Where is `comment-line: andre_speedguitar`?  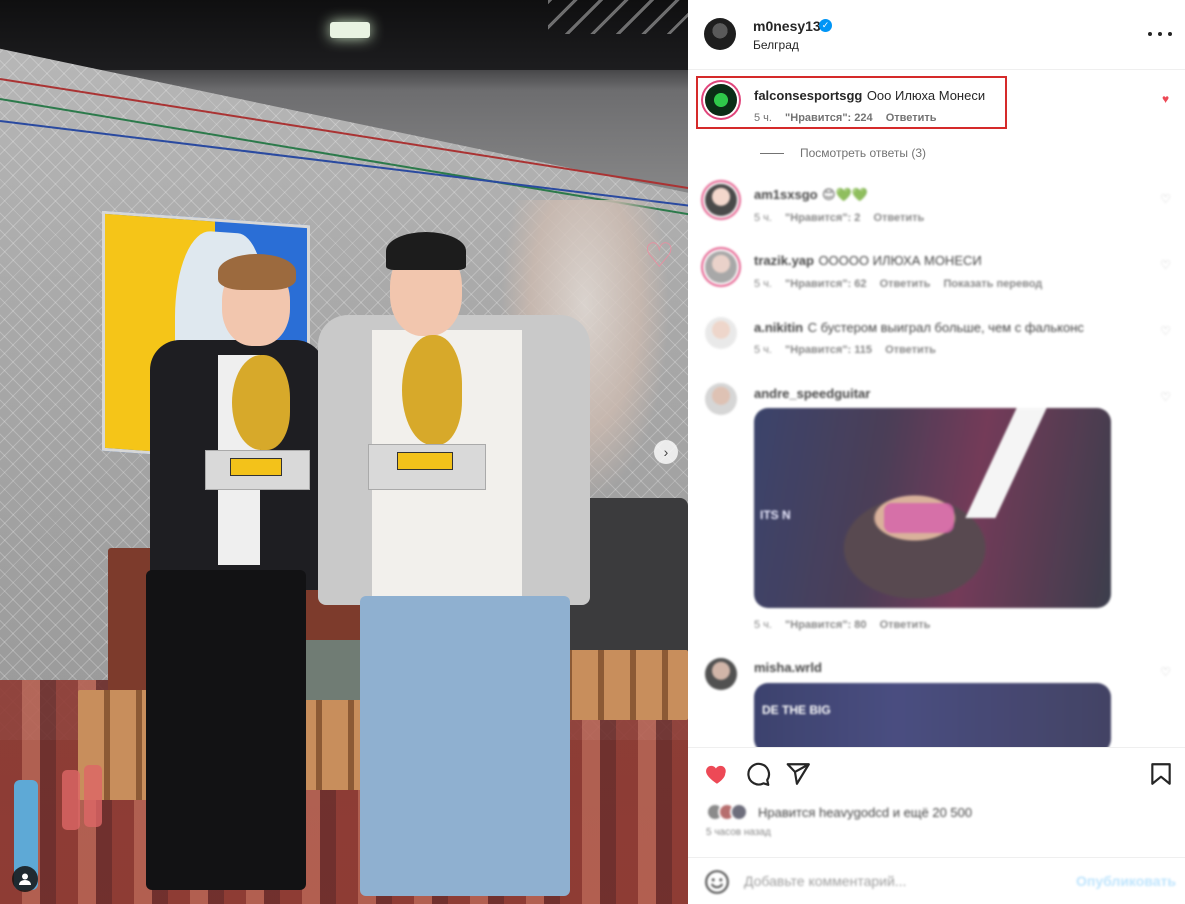
comment-line: andre_speedguitar is located at coordinates (812, 394).